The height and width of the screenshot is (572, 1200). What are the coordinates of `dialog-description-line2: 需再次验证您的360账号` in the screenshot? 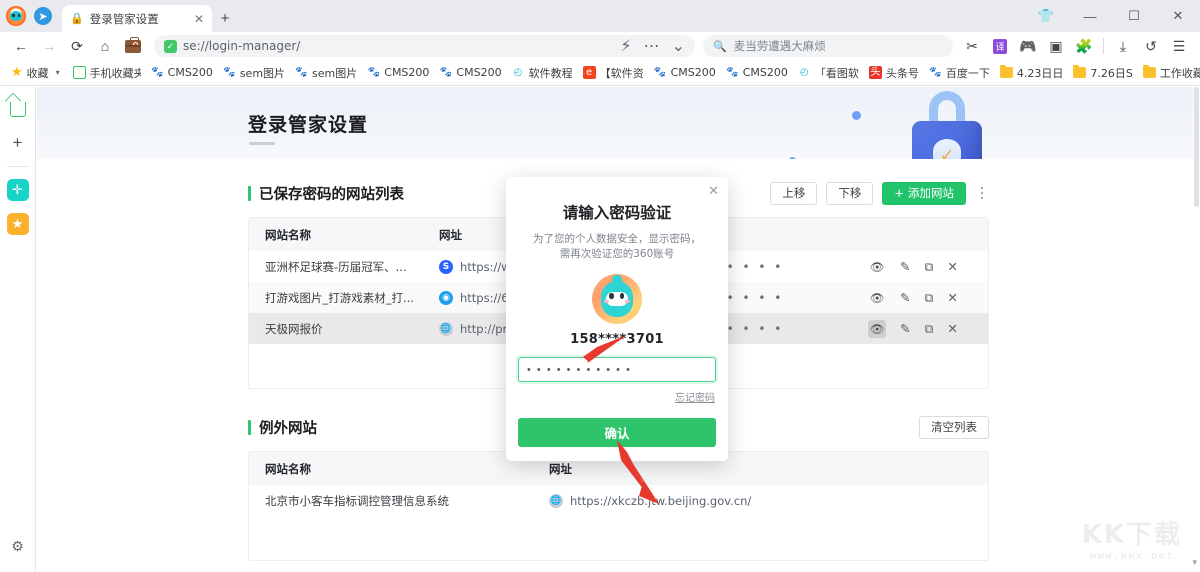 It's located at (617, 254).